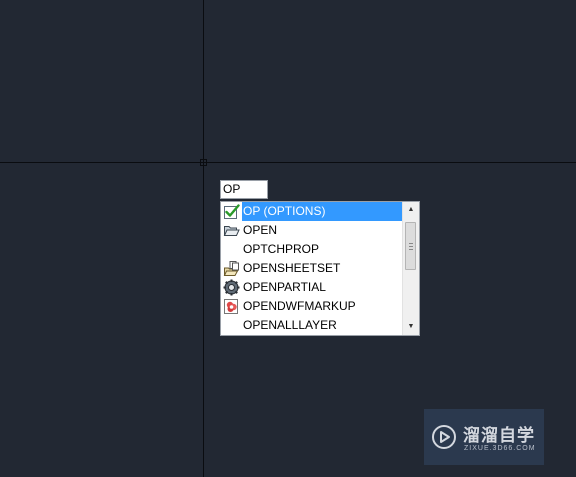  Describe the element at coordinates (292, 268) in the screenshot. I see `autocomplete-item-label: OPENSHEETSET` at that location.